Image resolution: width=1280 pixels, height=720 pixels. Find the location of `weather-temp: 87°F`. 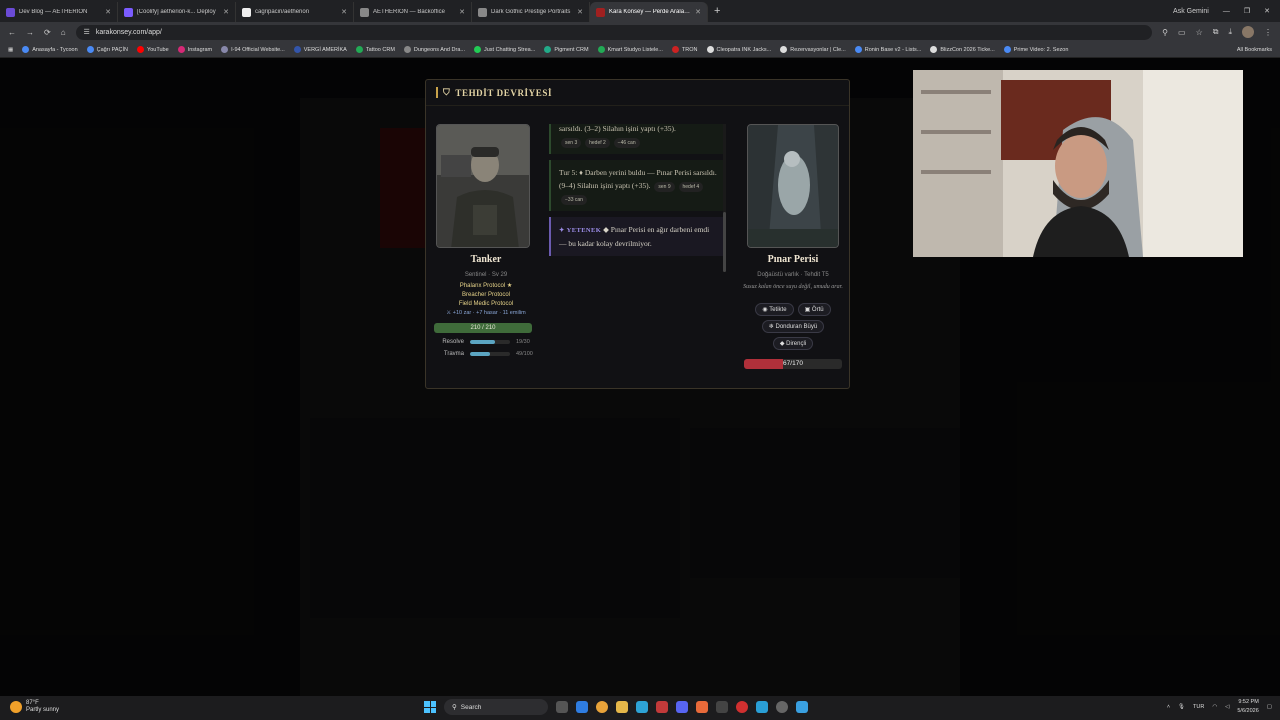

weather-temp: 87°F is located at coordinates (32, 703).